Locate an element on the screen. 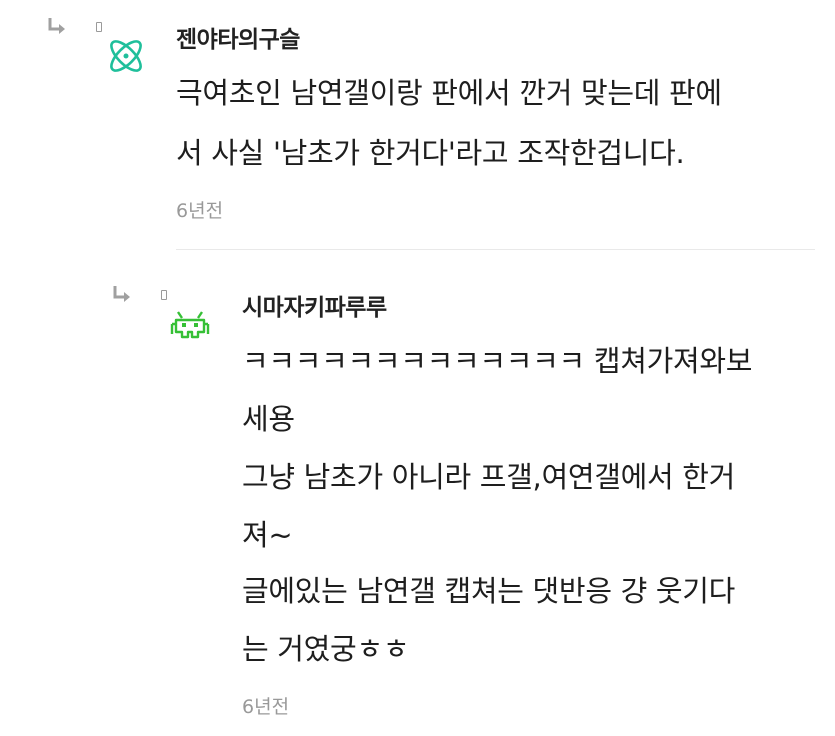  comment-text-line: 서 사실 '남초가 한거다'라고 조작한겁니다. is located at coordinates (430, 153).